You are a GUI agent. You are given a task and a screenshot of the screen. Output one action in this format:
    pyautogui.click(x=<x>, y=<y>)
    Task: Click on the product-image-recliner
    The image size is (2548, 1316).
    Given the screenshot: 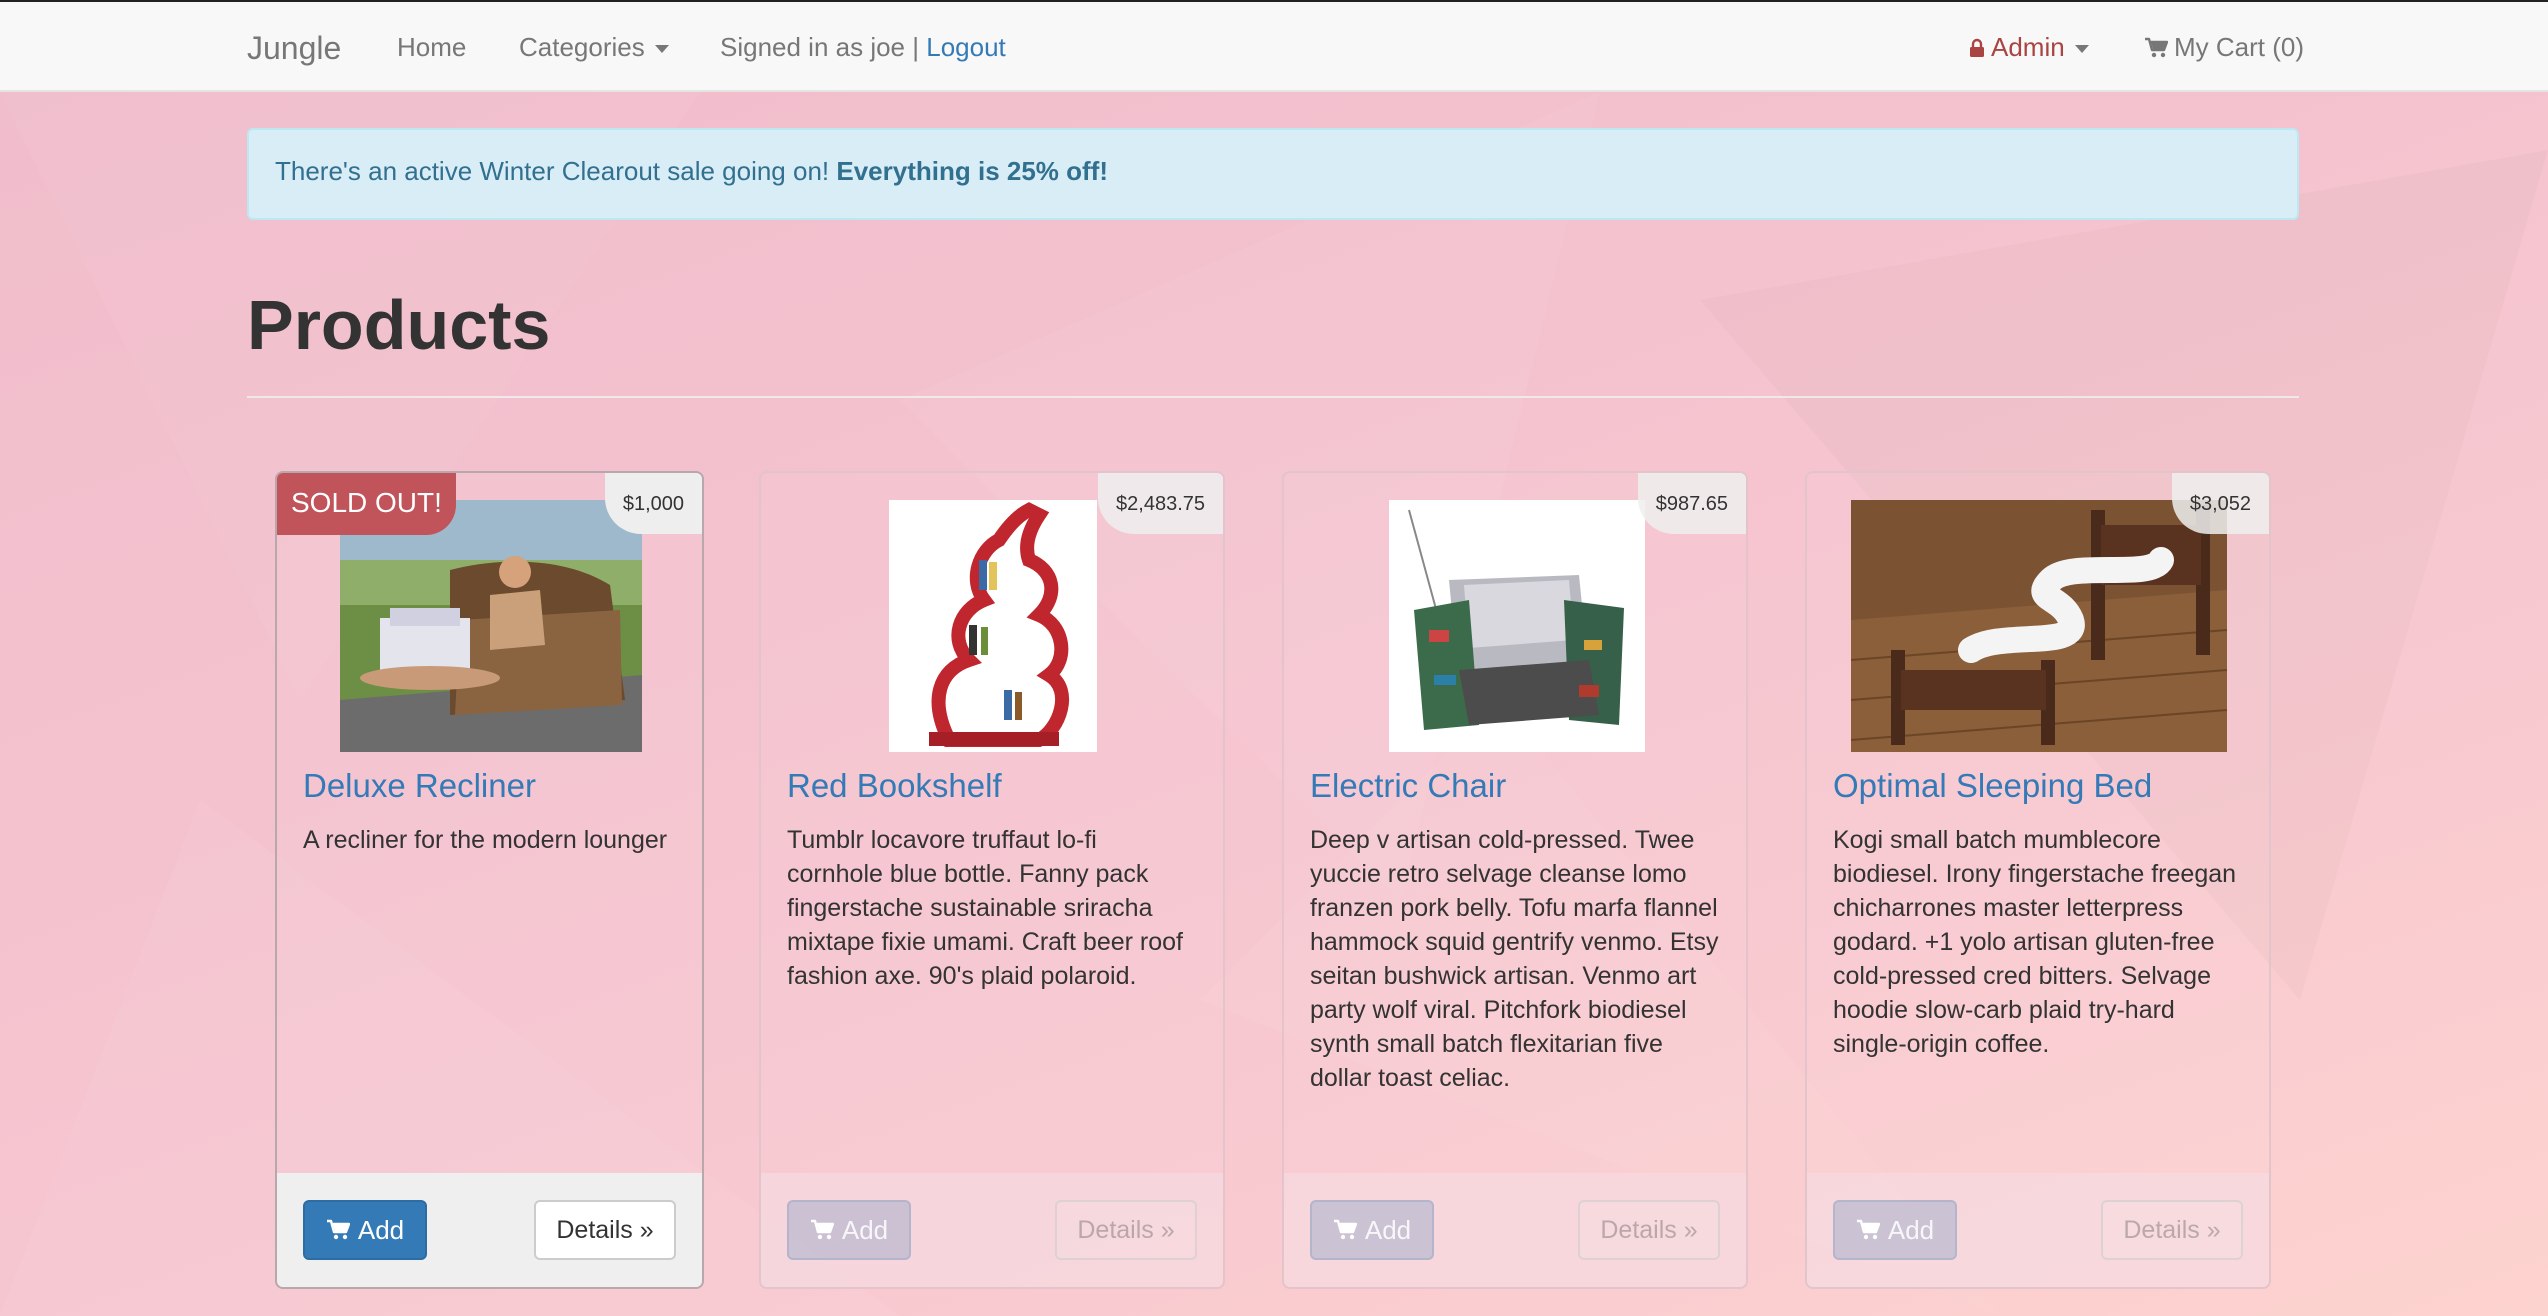 What is the action you would take?
    pyautogui.click(x=491, y=626)
    